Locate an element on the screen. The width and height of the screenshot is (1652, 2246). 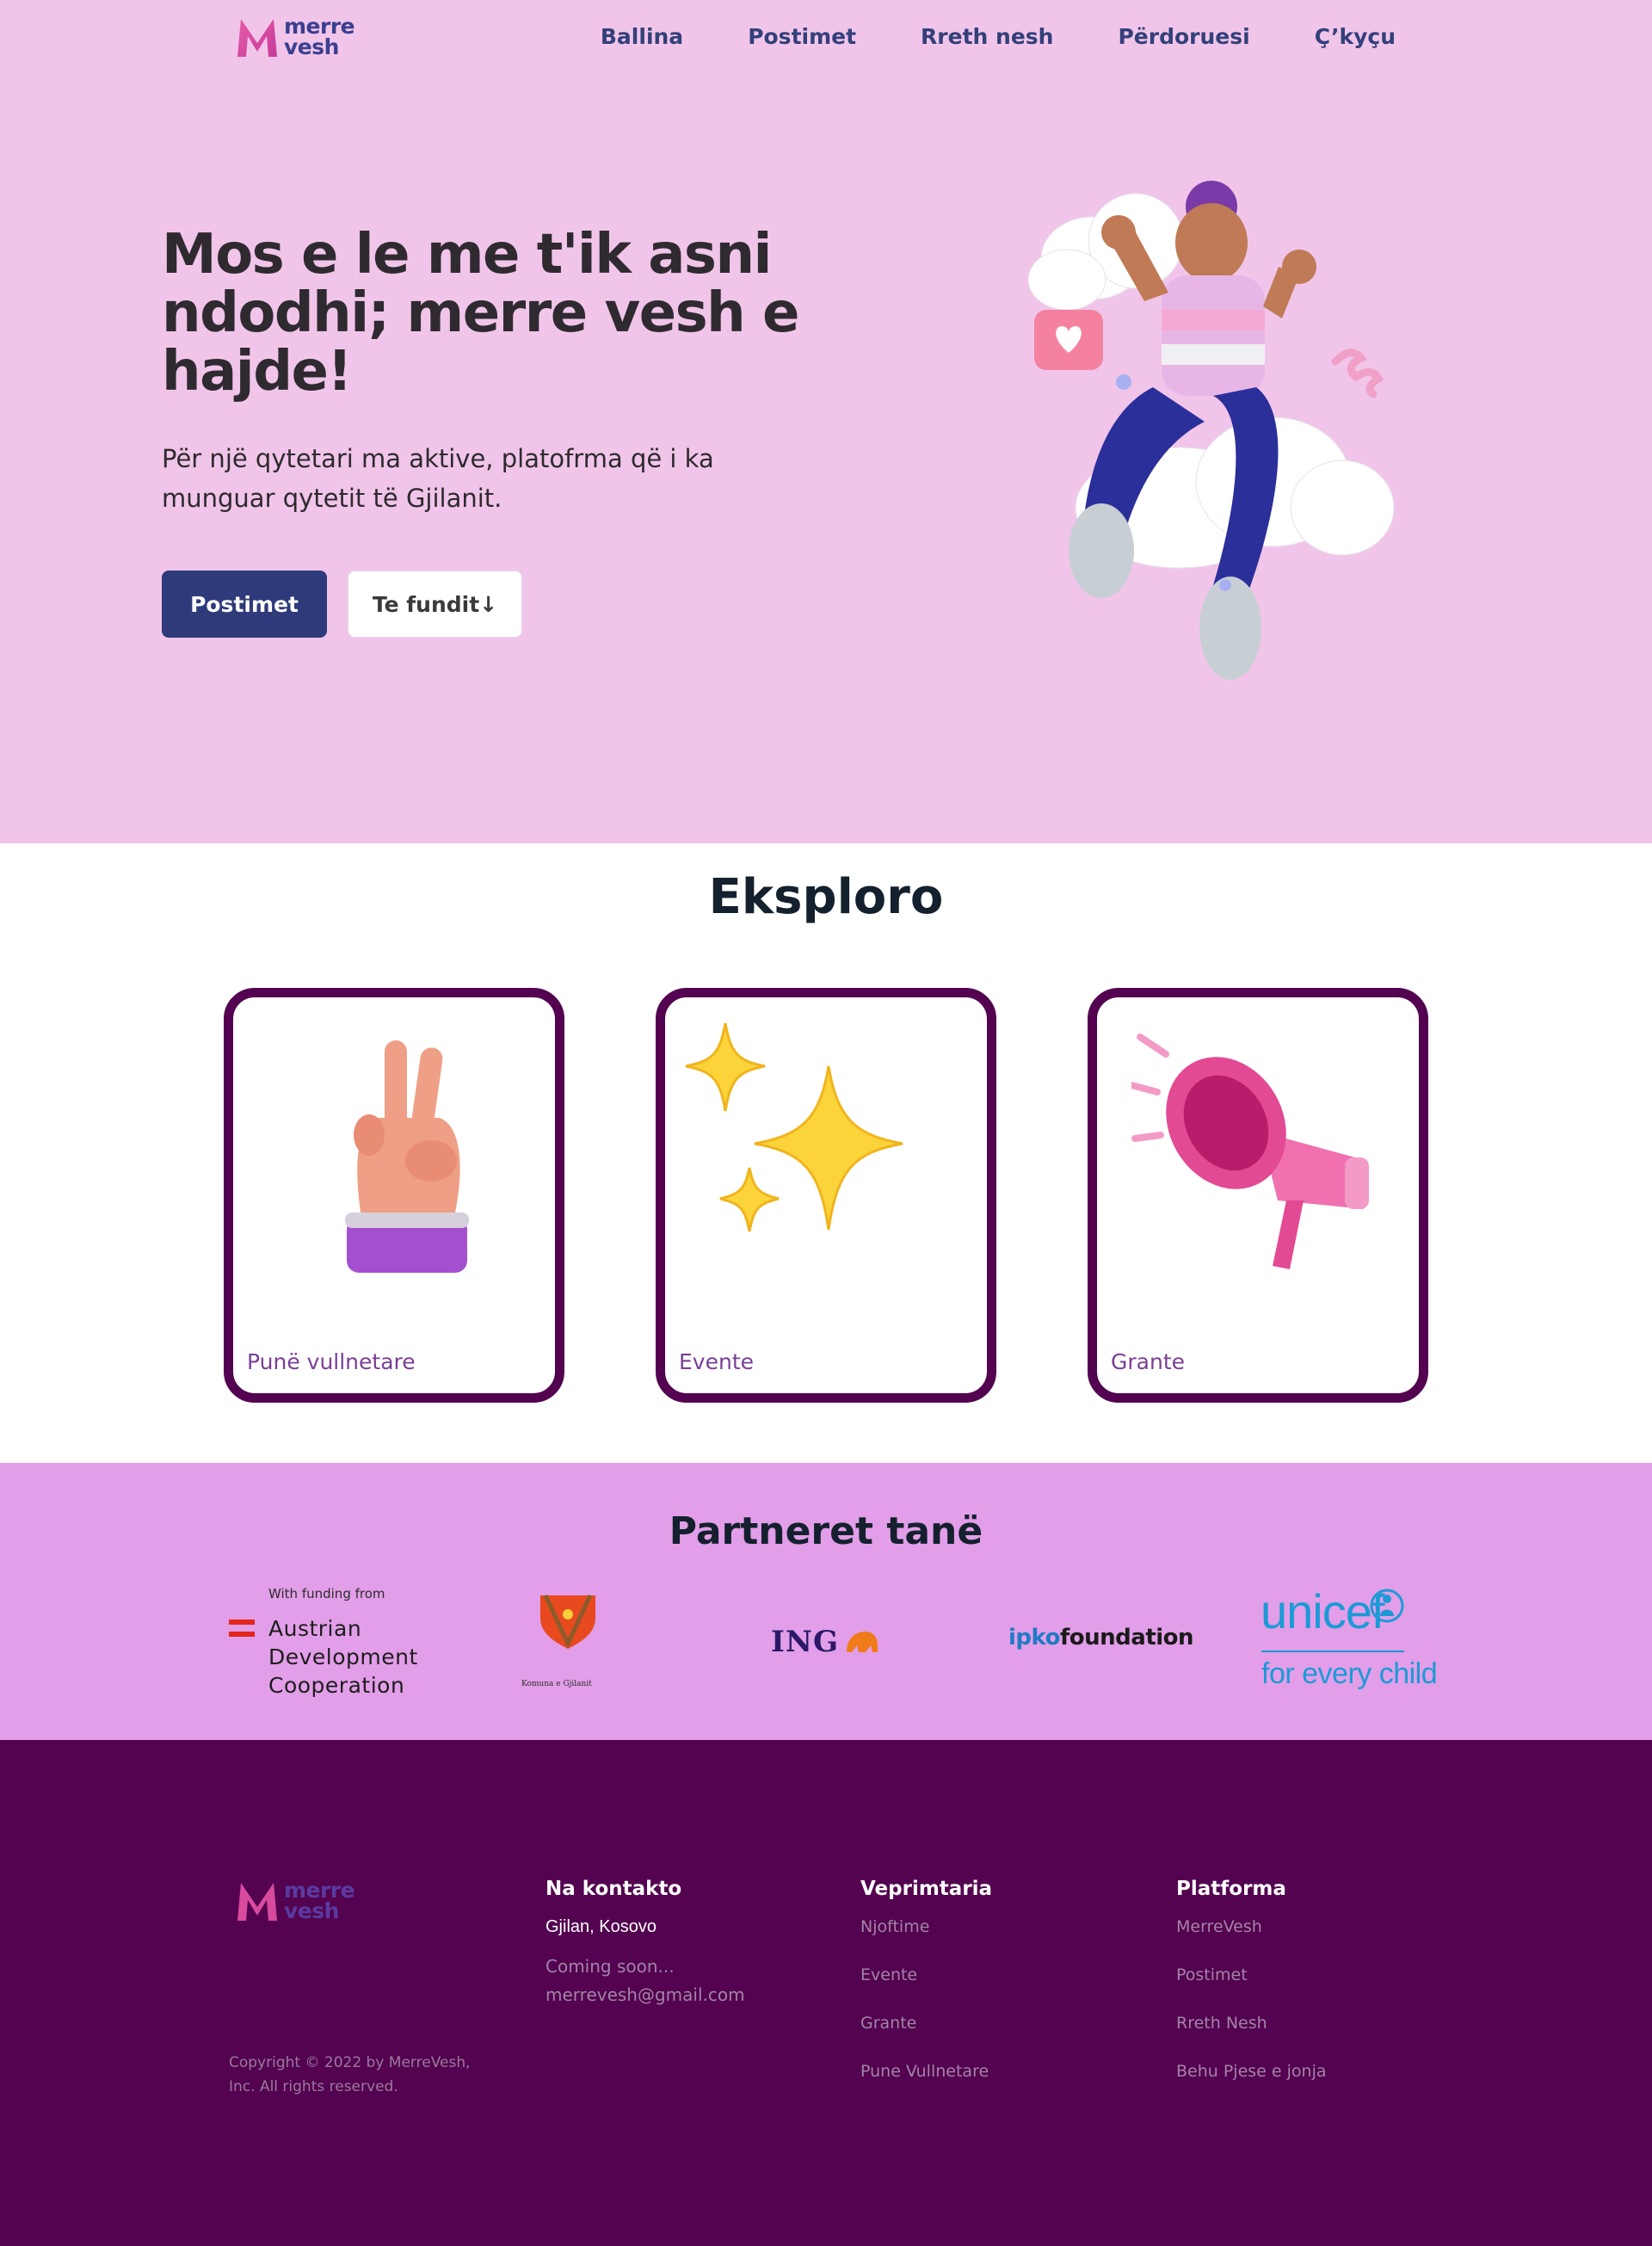
ing-logo-text: ING is located at coordinates (805, 1642).